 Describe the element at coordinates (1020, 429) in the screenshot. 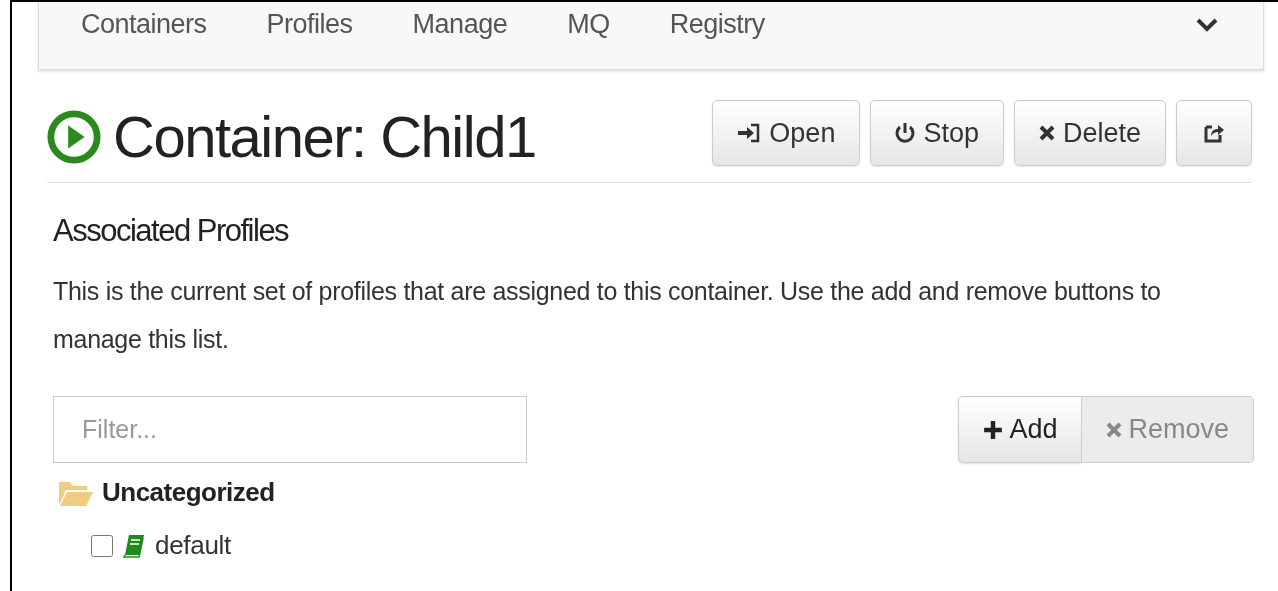

I see `add-button: Add` at that location.